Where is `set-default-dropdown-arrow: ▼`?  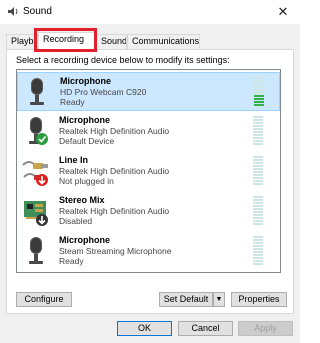 set-default-dropdown-arrow: ▼ is located at coordinates (219, 299).